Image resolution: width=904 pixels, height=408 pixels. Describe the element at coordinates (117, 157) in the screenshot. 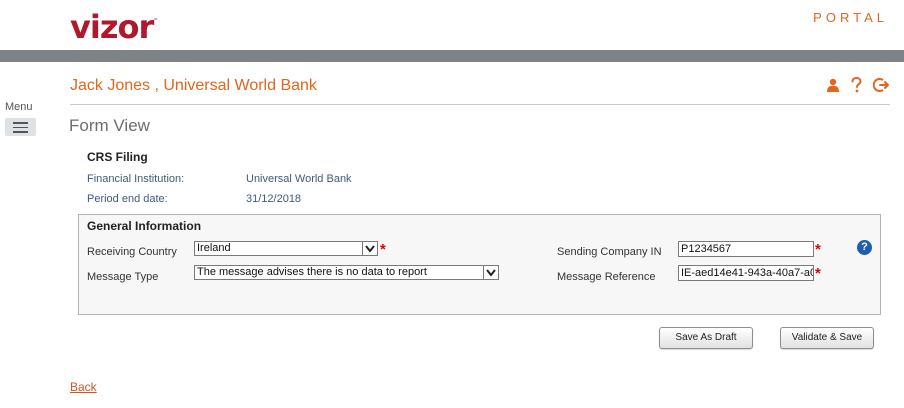

I see `filing-title: CRS Filing` at that location.